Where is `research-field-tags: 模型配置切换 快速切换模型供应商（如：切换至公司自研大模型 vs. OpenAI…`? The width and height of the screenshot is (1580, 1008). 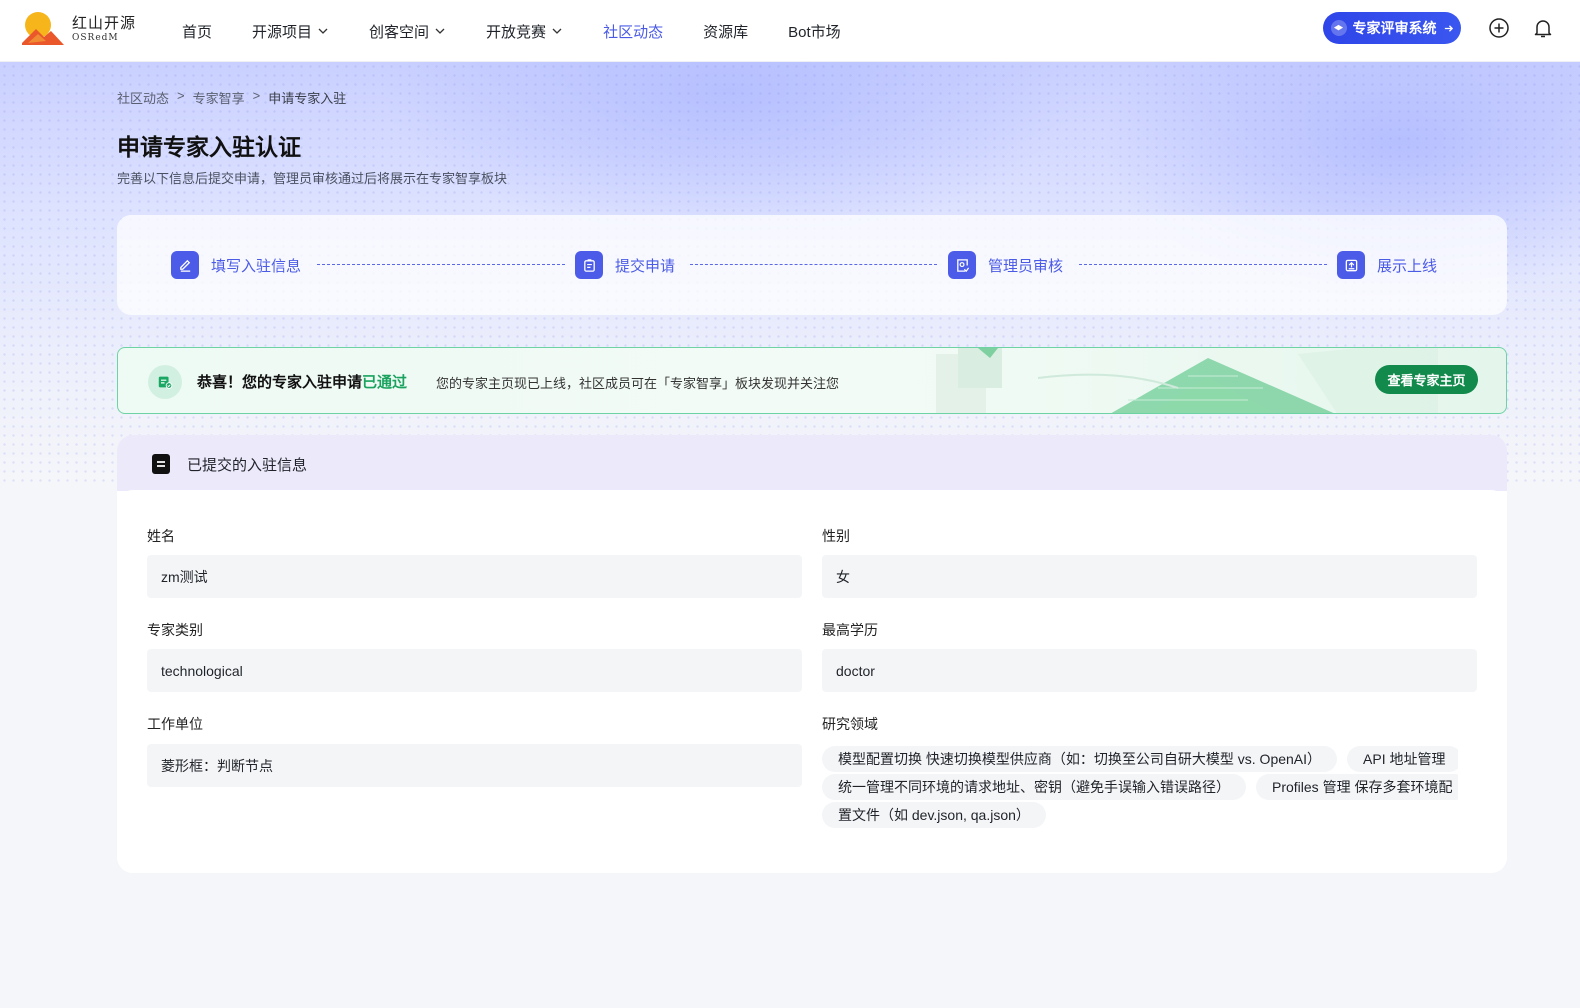 research-field-tags: 模型配置切换 快速切换模型供应商（如：切换至公司自研大模型 vs. OpenAI… is located at coordinates (1140, 793).